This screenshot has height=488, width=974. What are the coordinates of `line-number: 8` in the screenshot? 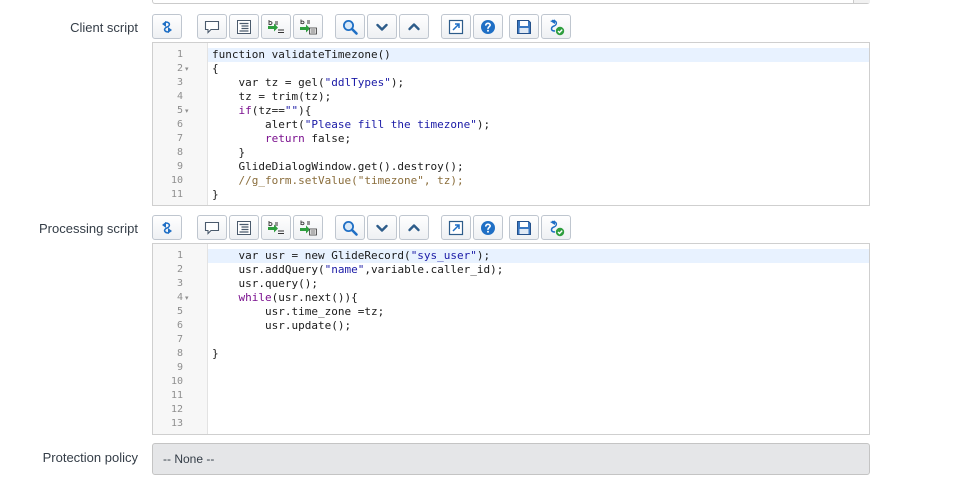 It's located at (179, 353).